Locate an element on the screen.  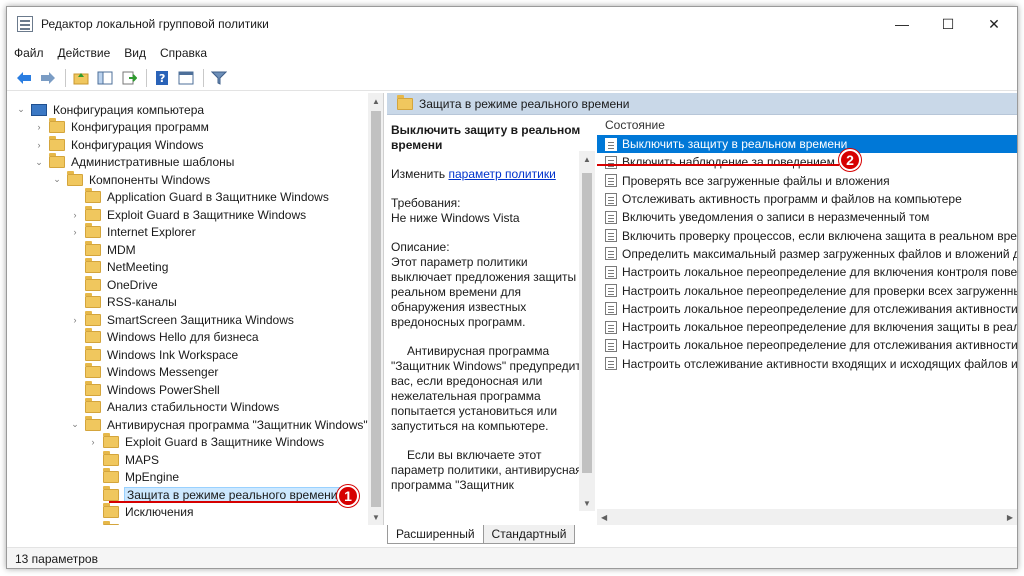
forward-arrow-icon is located at coordinates (48, 77).